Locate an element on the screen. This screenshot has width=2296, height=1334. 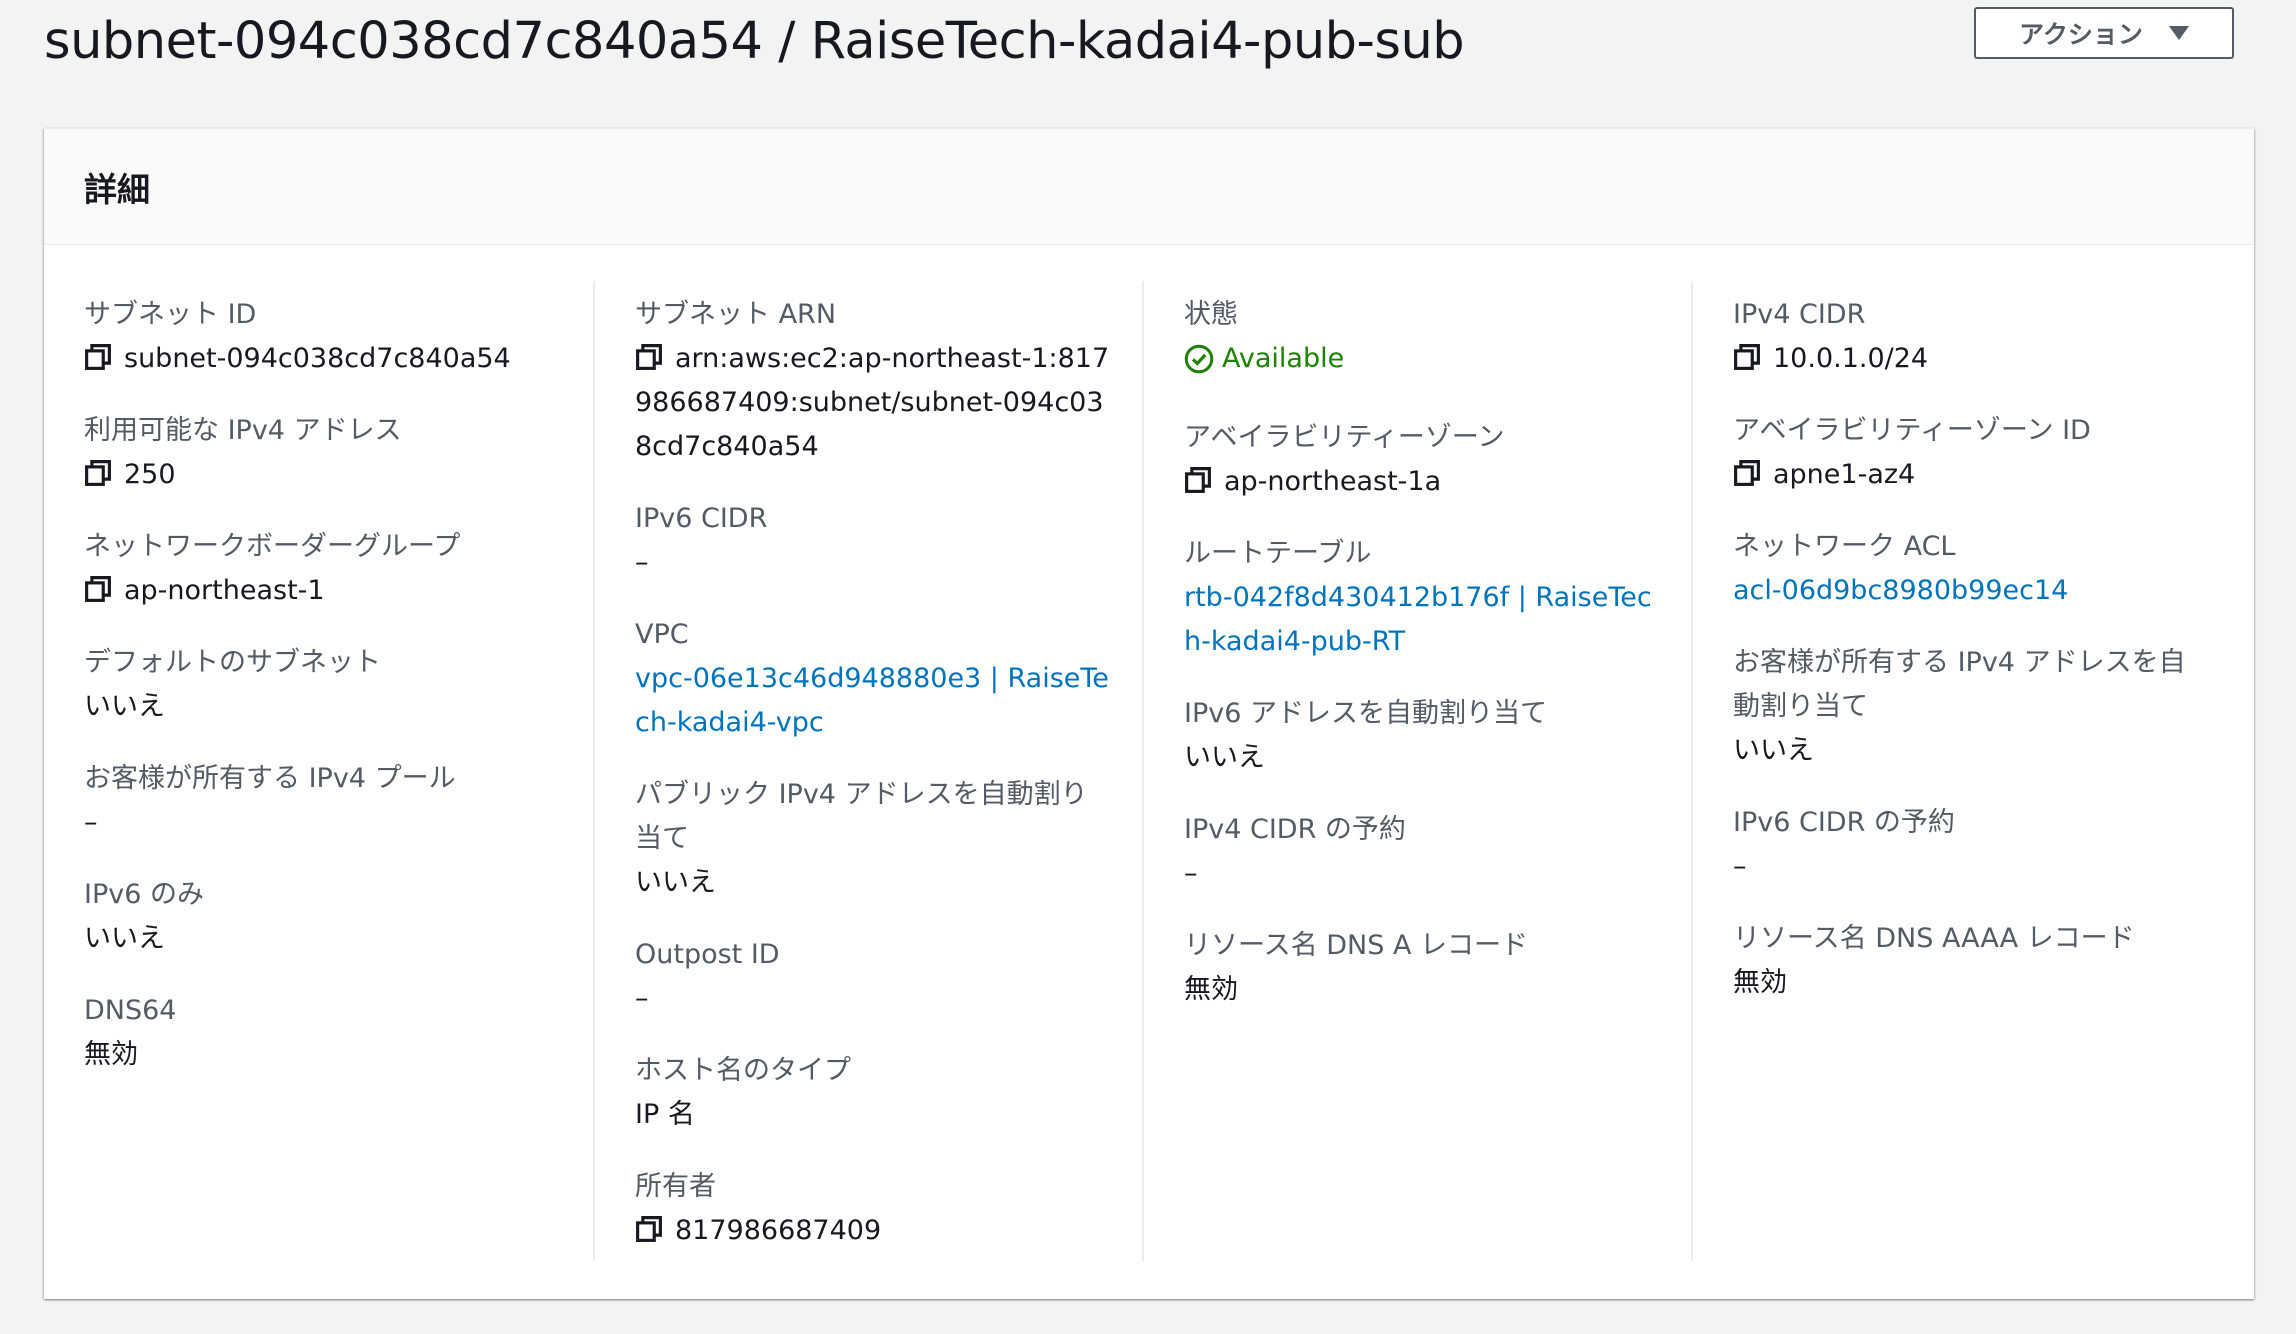
detail-field: IPv4 CIDR の予約 – is located at coordinates (1422, 852).